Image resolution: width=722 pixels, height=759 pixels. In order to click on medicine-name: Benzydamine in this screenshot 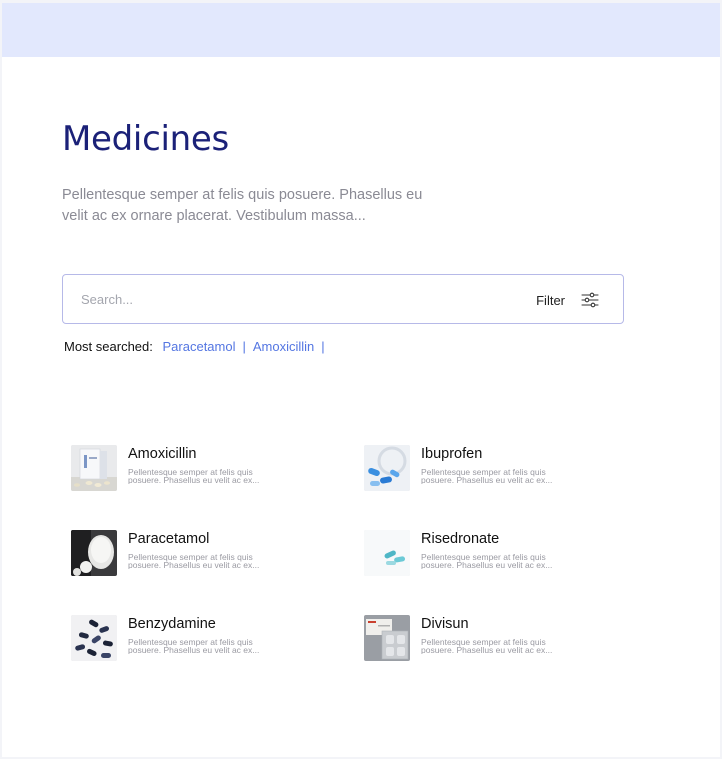, I will do `click(172, 624)`.